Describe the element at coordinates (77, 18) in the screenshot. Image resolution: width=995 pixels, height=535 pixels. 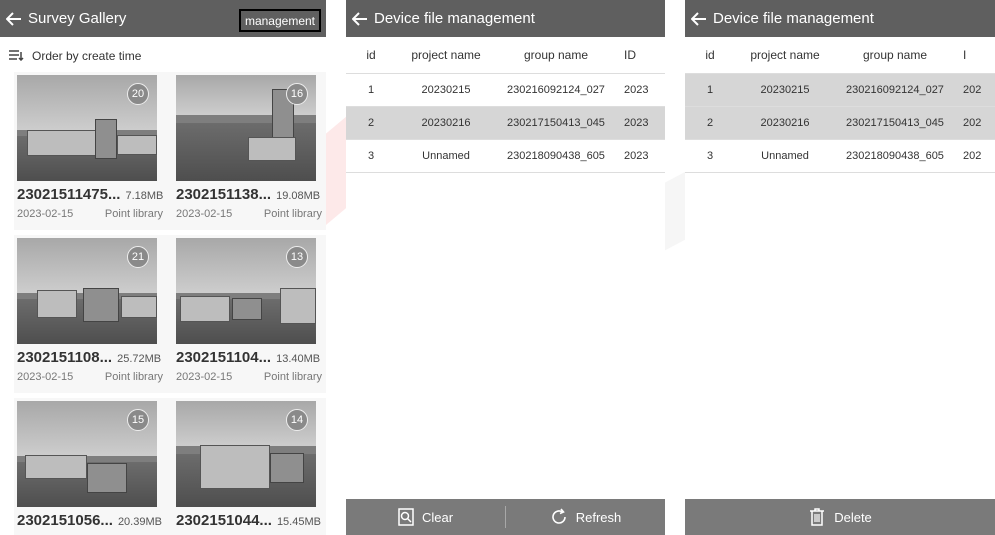
I see `page-title: Survey Gallery` at that location.